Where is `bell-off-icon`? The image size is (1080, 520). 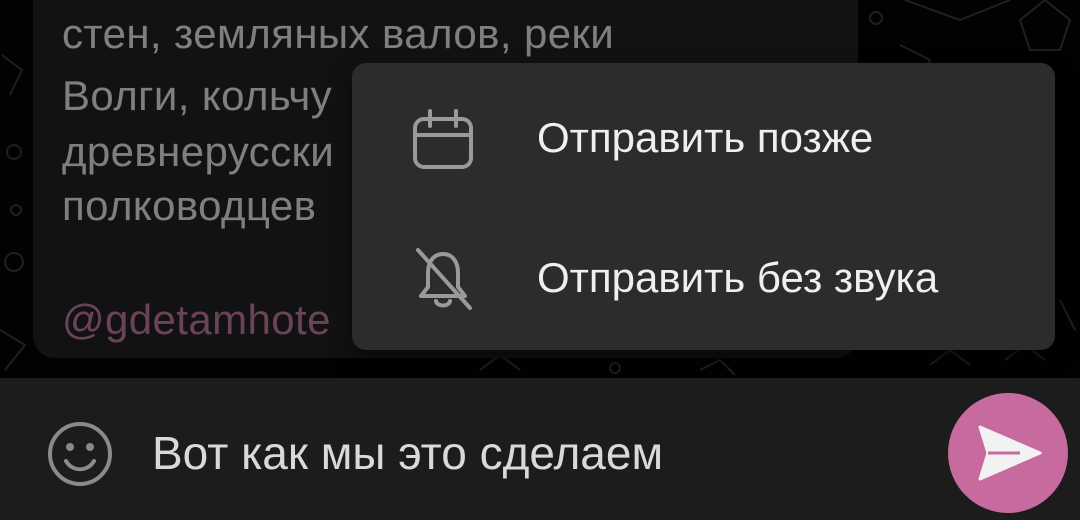 bell-off-icon is located at coordinates (444, 279).